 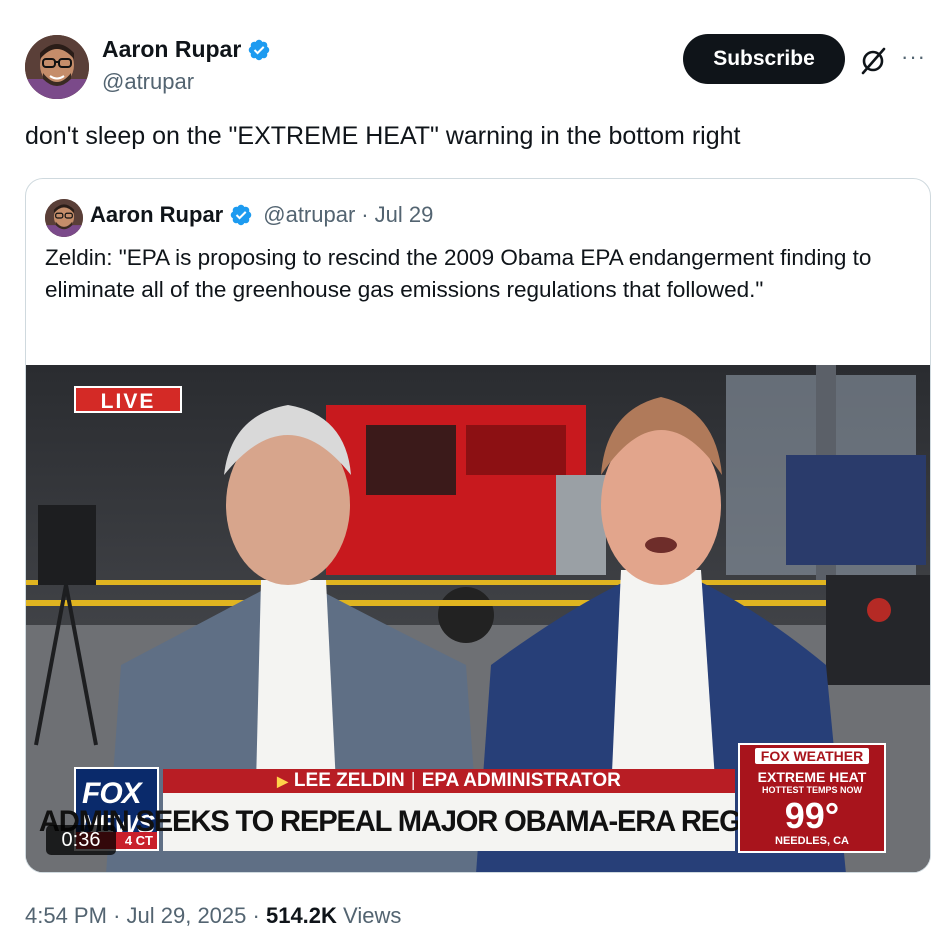 What do you see at coordinates (148, 82) in the screenshot?
I see `author-handle: @atrupar` at bounding box center [148, 82].